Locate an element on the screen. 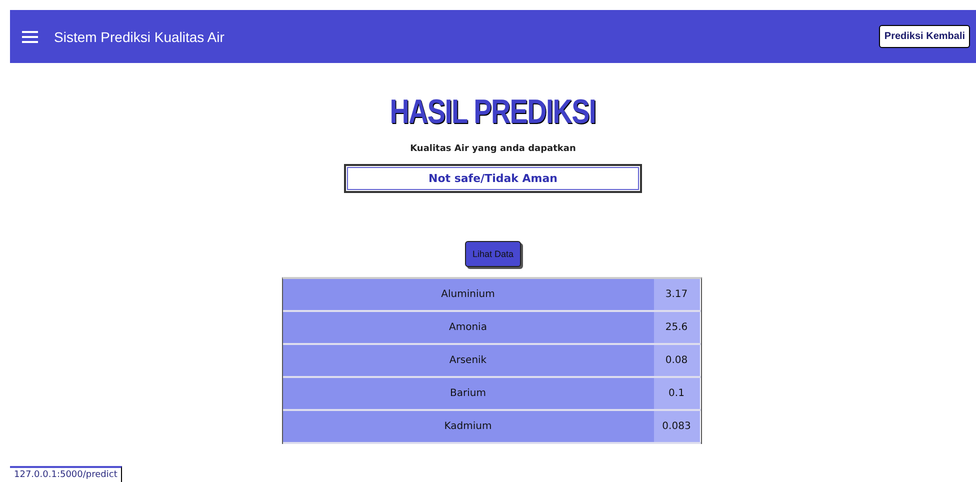  table-cell: 0.08 is located at coordinates (677, 360).